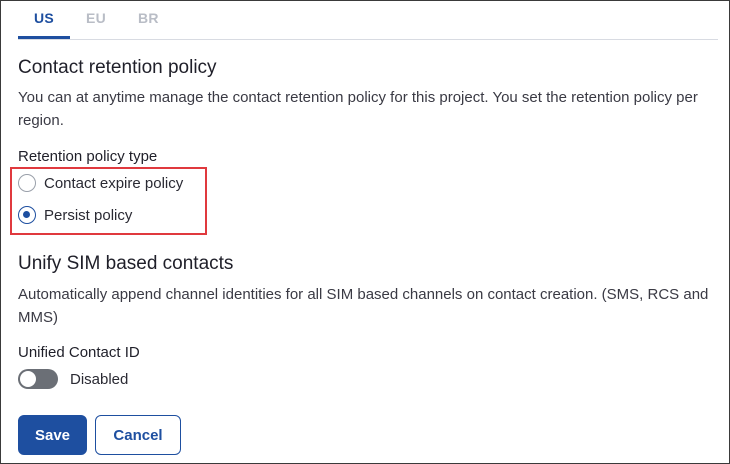 Image resolution: width=730 pixels, height=464 pixels. I want to click on save-button: Save, so click(52, 435).